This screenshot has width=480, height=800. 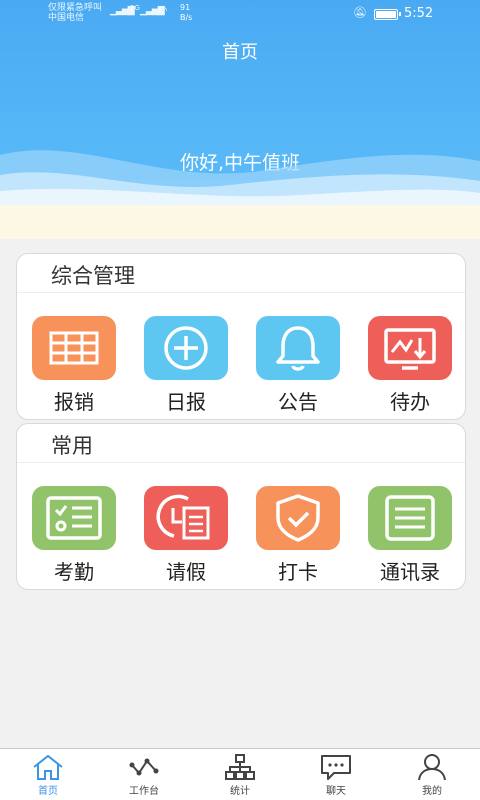 I want to click on menu-item-label: 打卡, so click(x=298, y=572).